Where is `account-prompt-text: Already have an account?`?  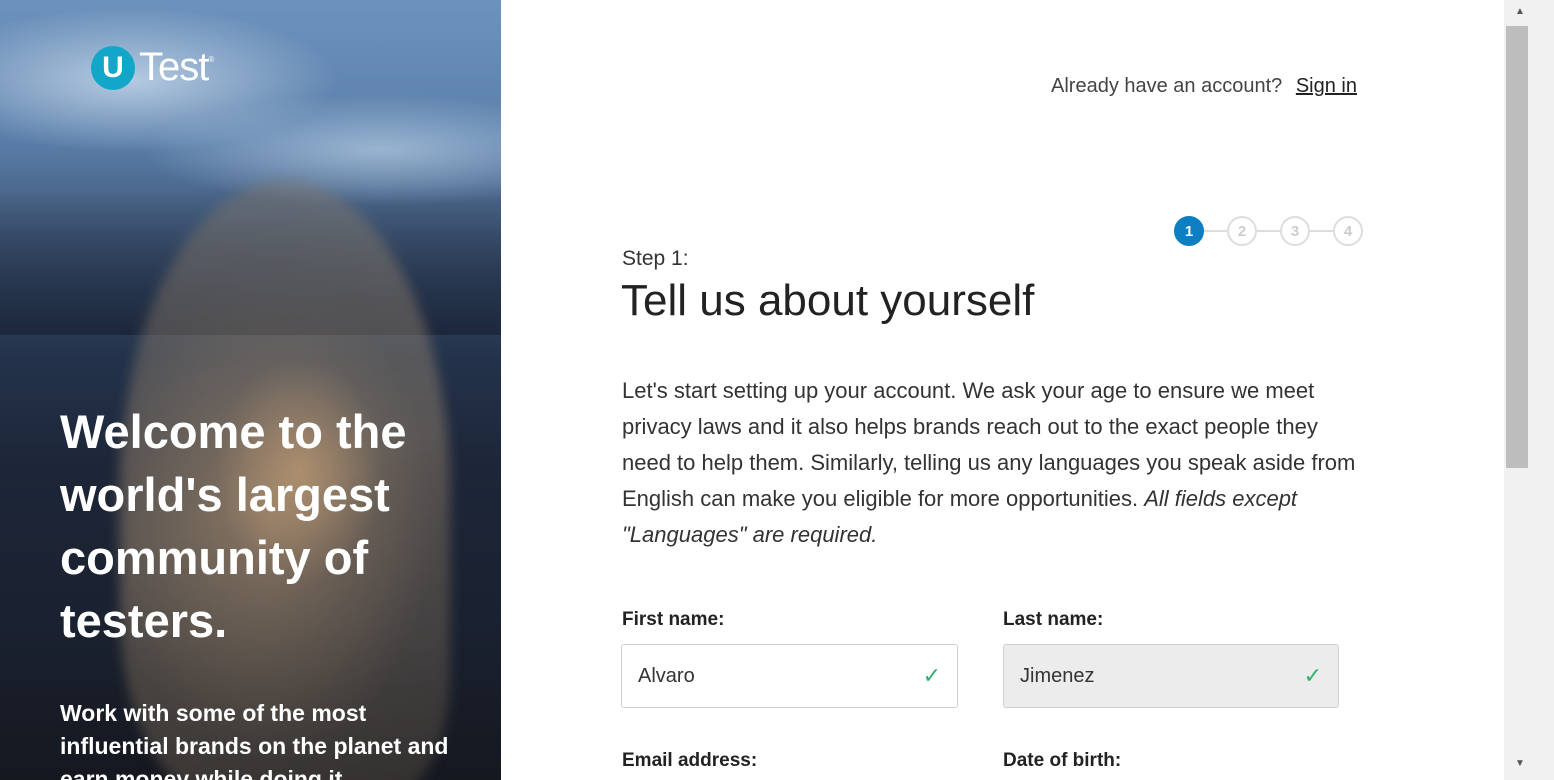 account-prompt-text: Already have an account? is located at coordinates (1167, 86).